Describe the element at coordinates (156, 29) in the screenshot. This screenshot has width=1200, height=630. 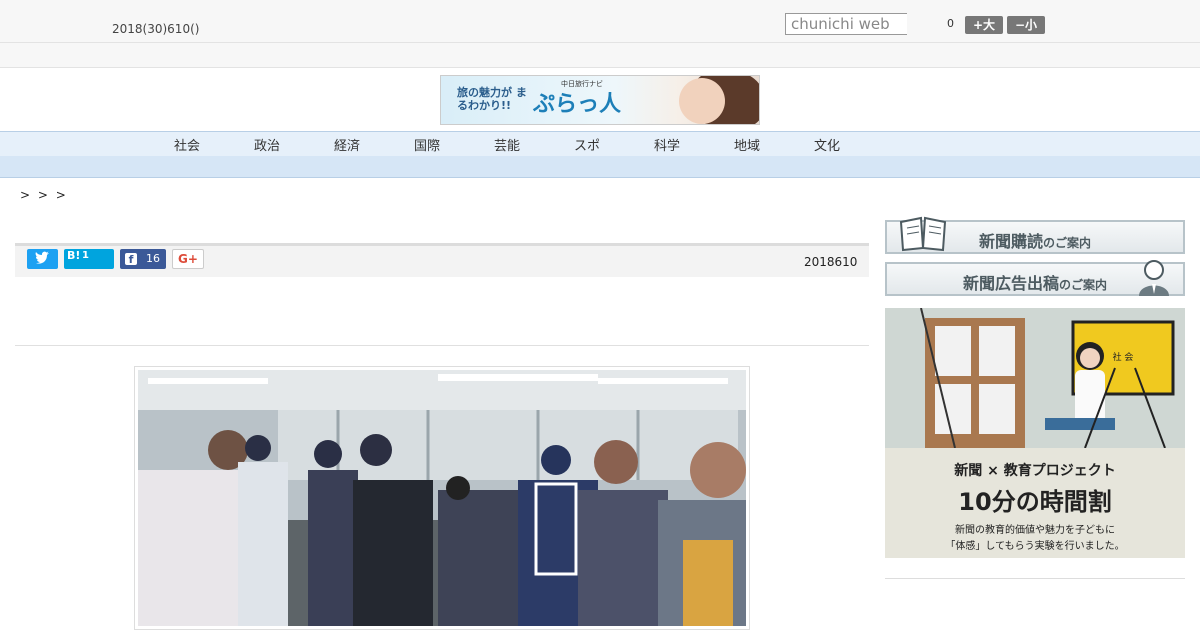
I see `current-date: 2018(30)610()` at that location.